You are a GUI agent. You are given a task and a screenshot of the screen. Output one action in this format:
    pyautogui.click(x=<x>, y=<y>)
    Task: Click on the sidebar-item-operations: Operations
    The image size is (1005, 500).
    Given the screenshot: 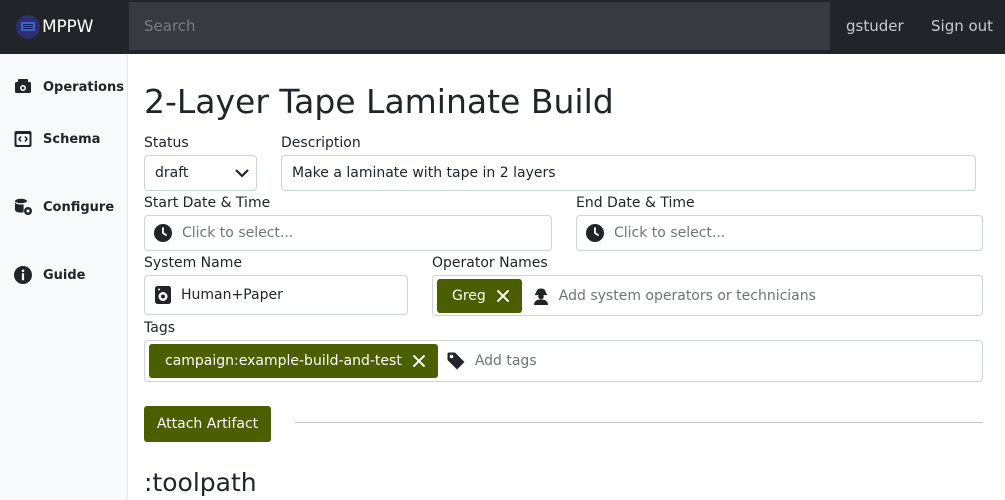 What is the action you would take?
    pyautogui.click(x=68, y=87)
    